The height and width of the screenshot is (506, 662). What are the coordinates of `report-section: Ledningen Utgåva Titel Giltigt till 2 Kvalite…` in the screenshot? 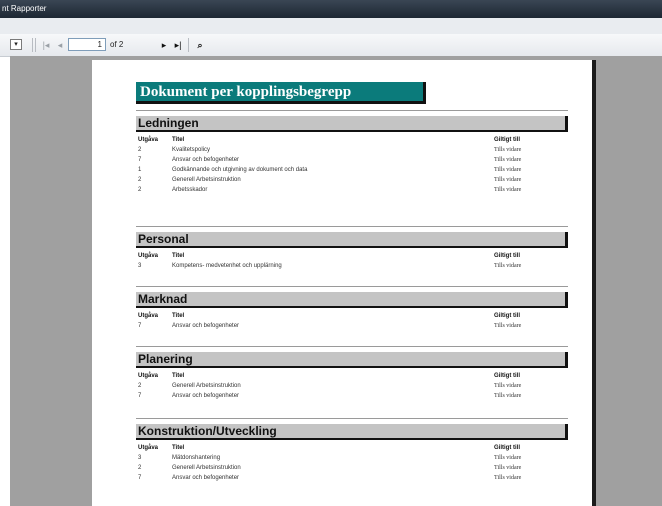 It's located at (352, 153).